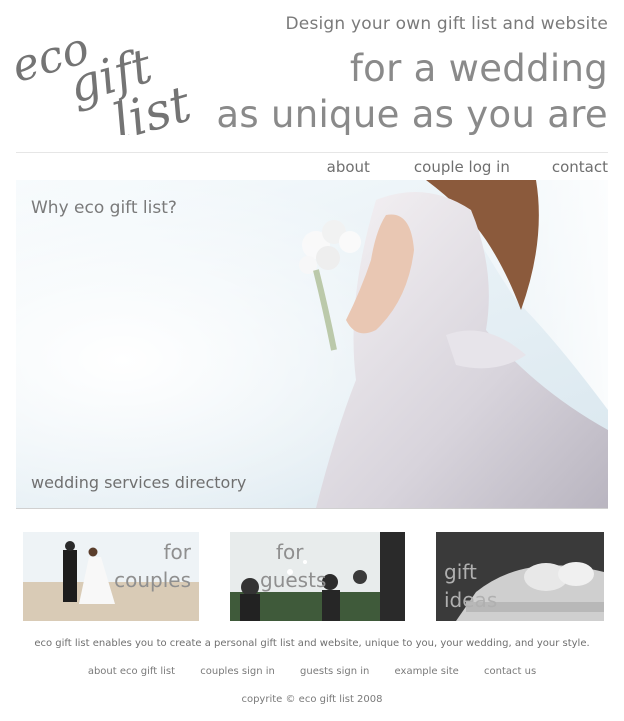  I want to click on footer-guests-sign-in-link: guests sign in, so click(334, 671).